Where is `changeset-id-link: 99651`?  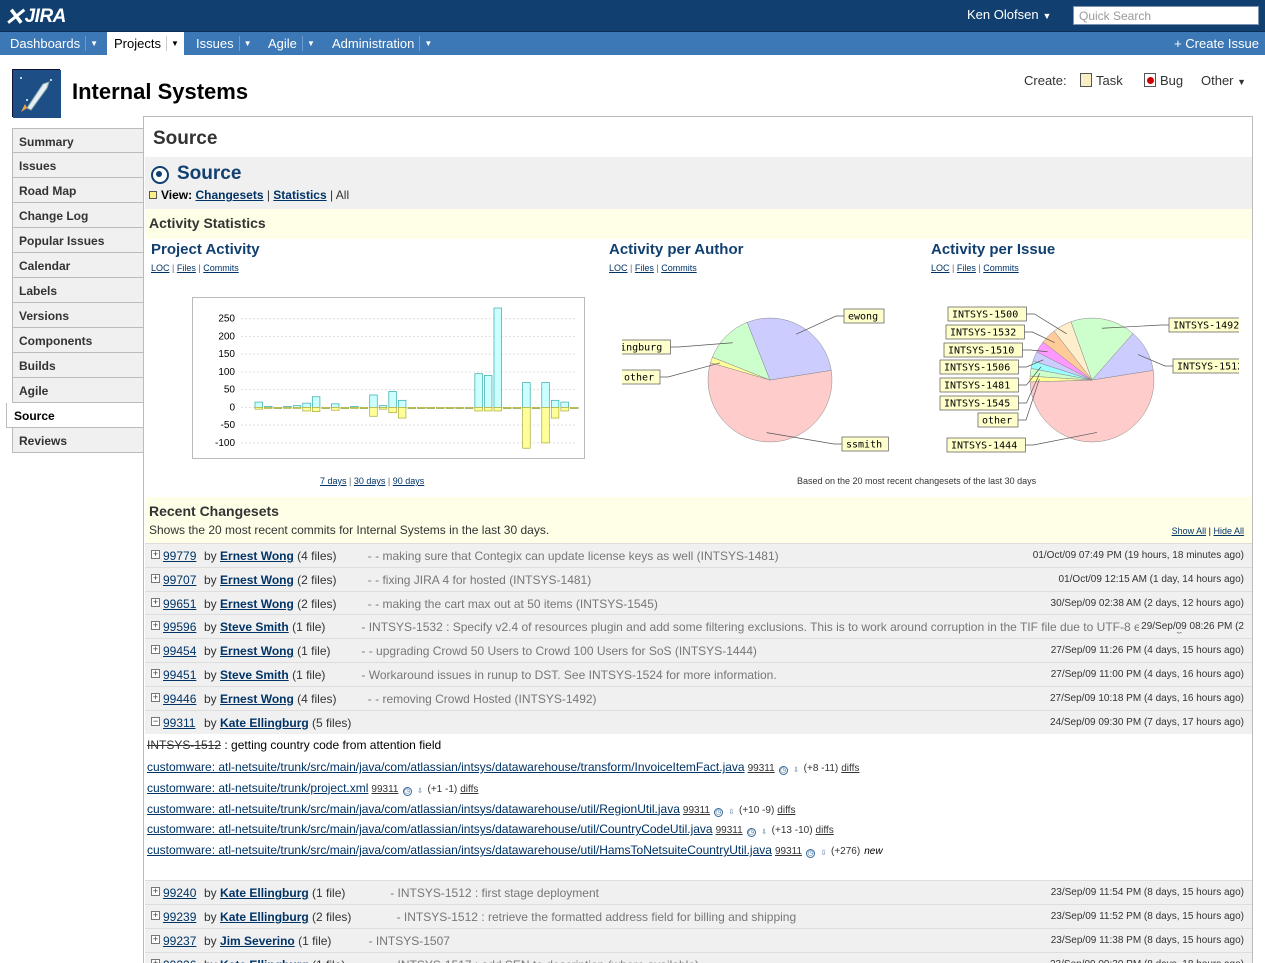
changeset-id-link: 99651 is located at coordinates (179, 604).